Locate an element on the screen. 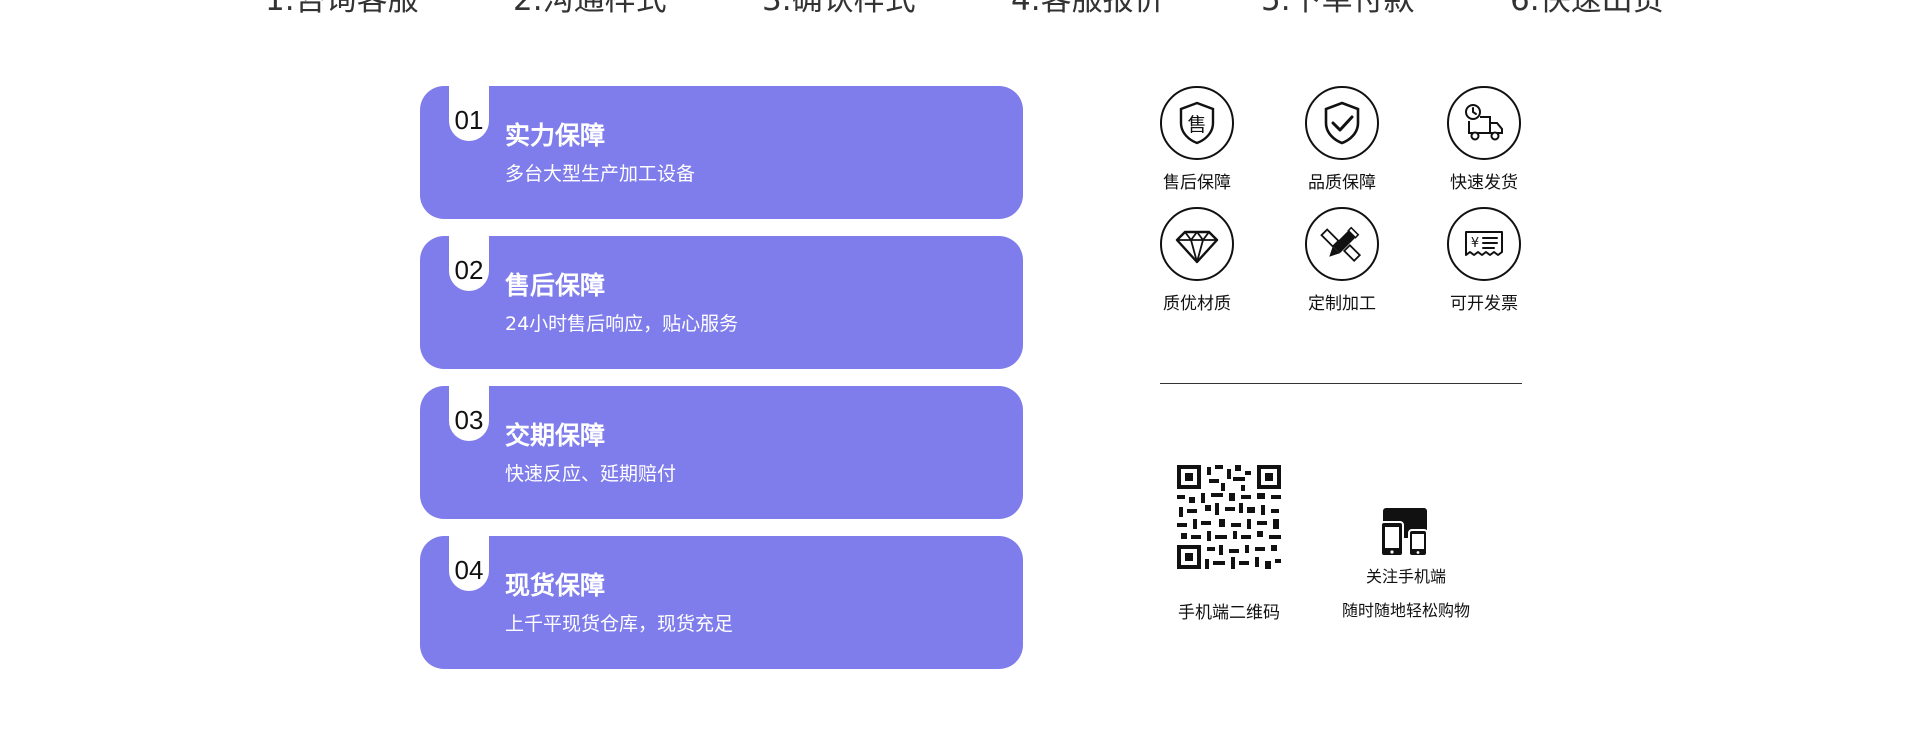 The image size is (1920, 750). step-consult: 1.咨询客服 is located at coordinates (342, 9).